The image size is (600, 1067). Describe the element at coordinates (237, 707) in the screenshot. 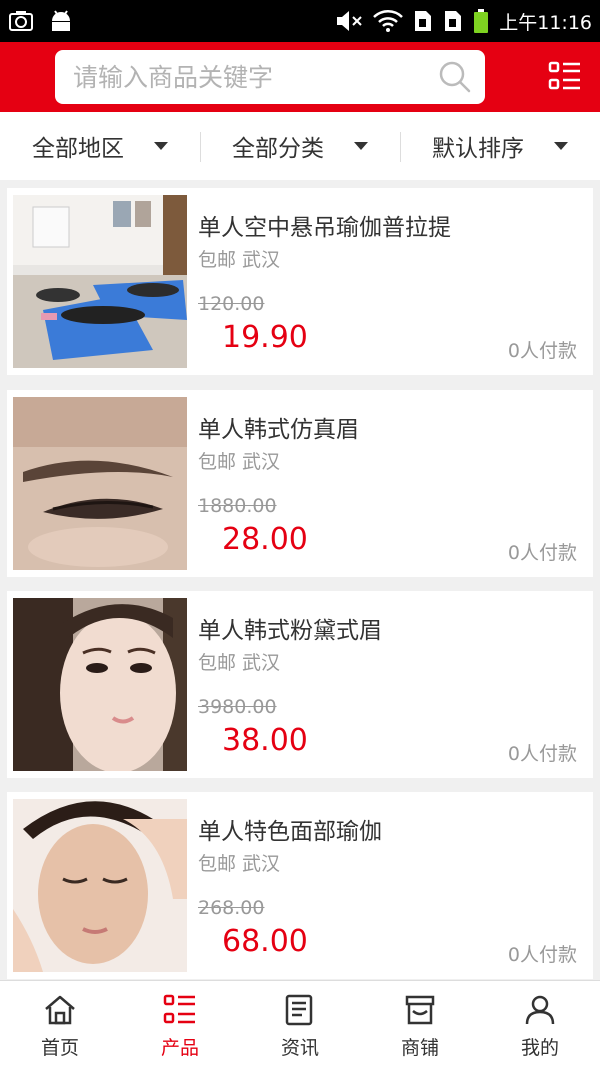

I see `original-price: 3980.00` at that location.